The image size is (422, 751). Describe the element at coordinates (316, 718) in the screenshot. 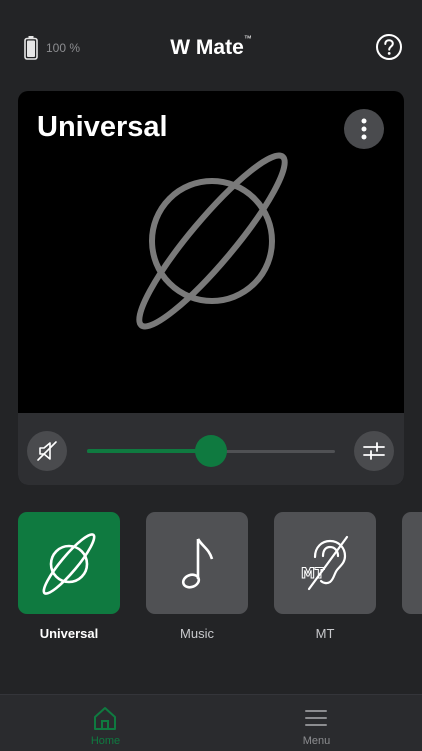

I see `hamburger-menu-icon` at that location.